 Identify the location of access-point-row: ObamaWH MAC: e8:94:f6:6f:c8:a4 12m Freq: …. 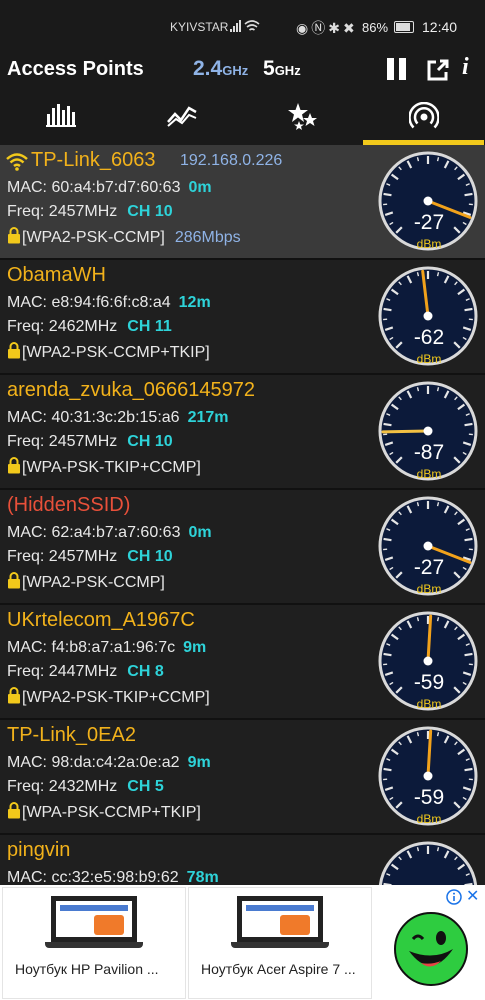
(242, 317).